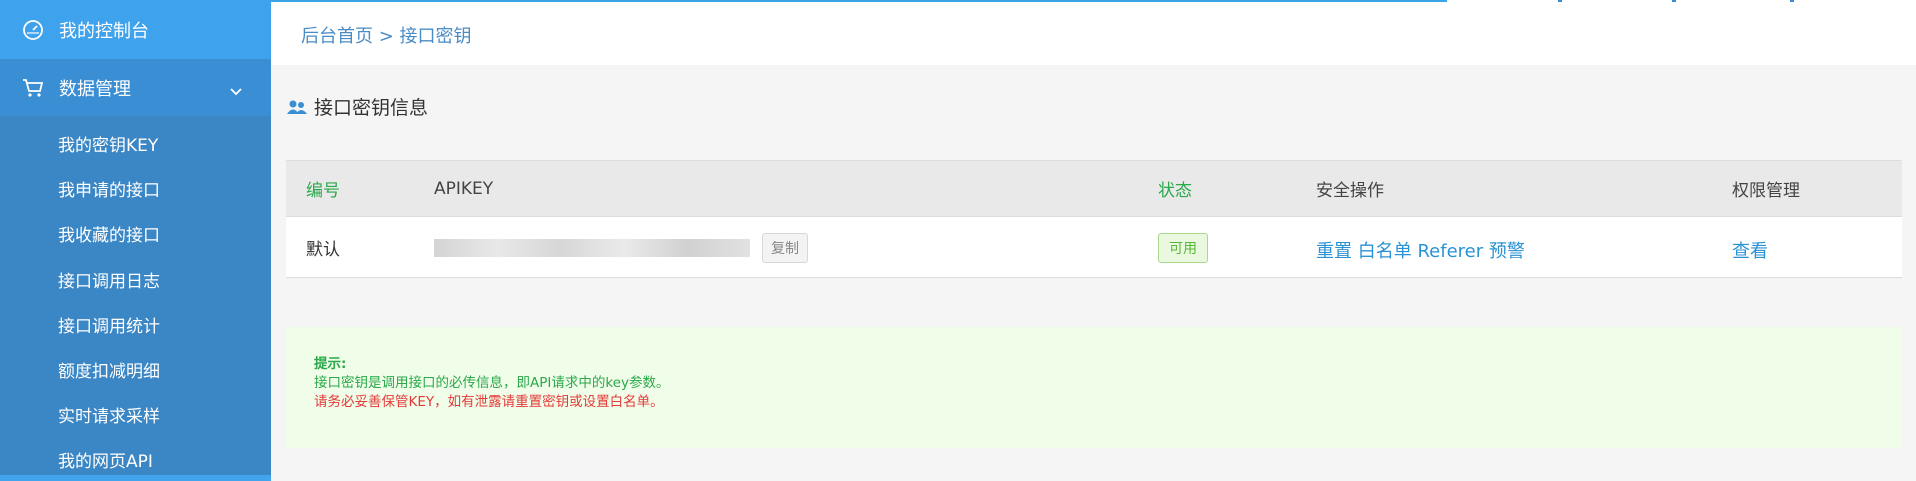  I want to click on sidebar-item-label: 我申请的接口, so click(109, 191).